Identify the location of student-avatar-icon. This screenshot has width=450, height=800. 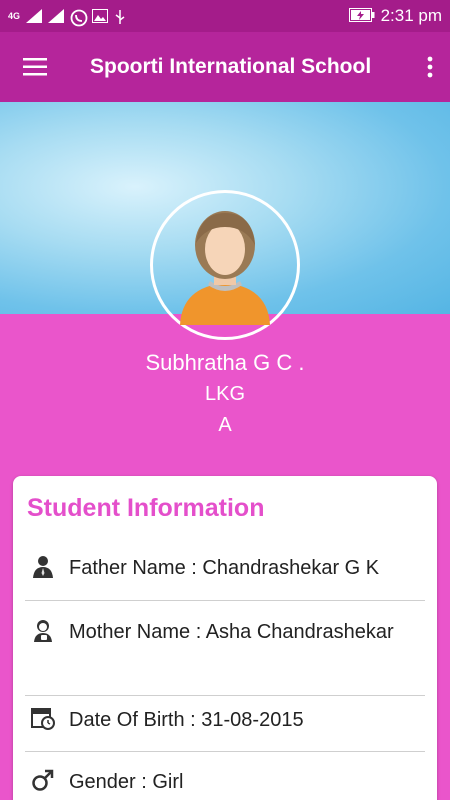
(225, 268).